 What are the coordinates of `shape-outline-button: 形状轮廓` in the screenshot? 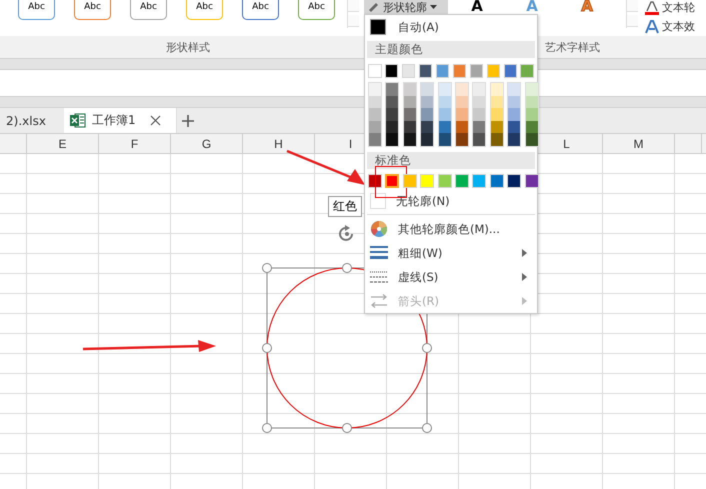 It's located at (406, 7).